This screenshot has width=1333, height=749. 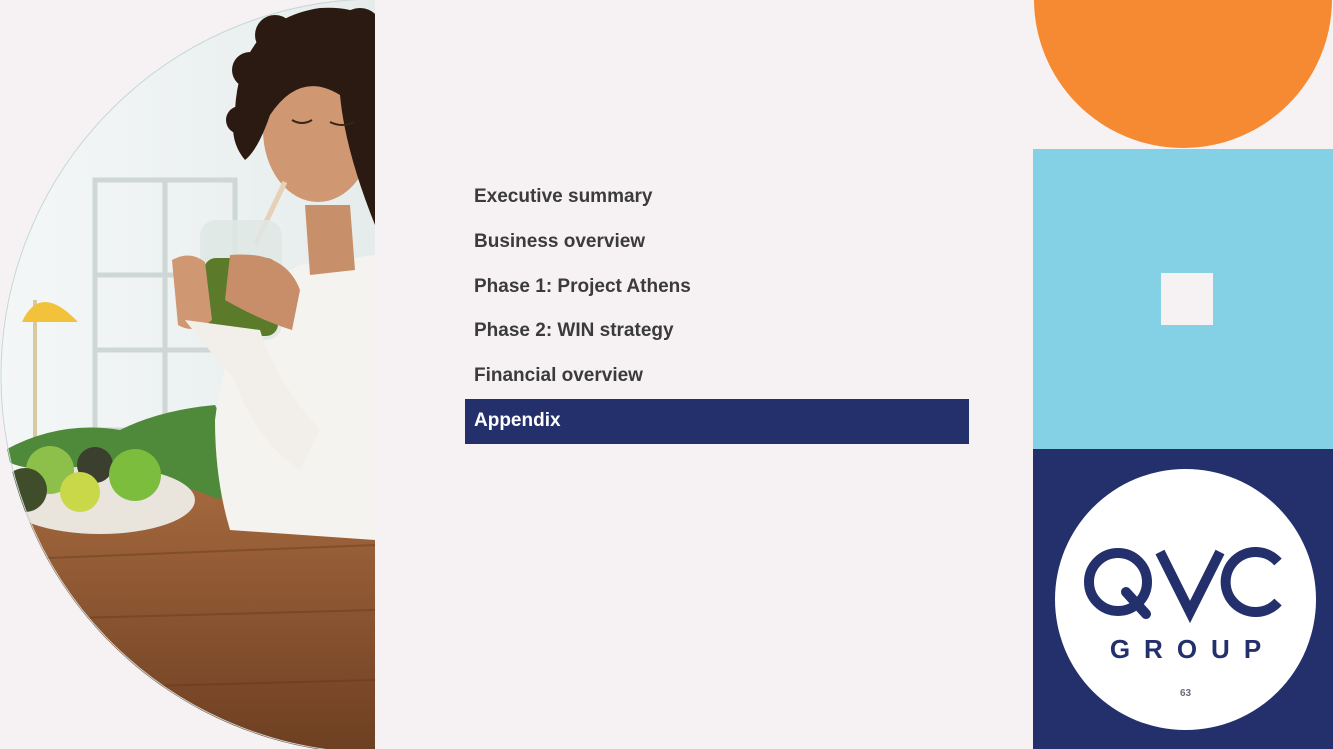 I want to click on agenda-item-phase-2: Phase 2: WIN strategy, so click(x=717, y=331).